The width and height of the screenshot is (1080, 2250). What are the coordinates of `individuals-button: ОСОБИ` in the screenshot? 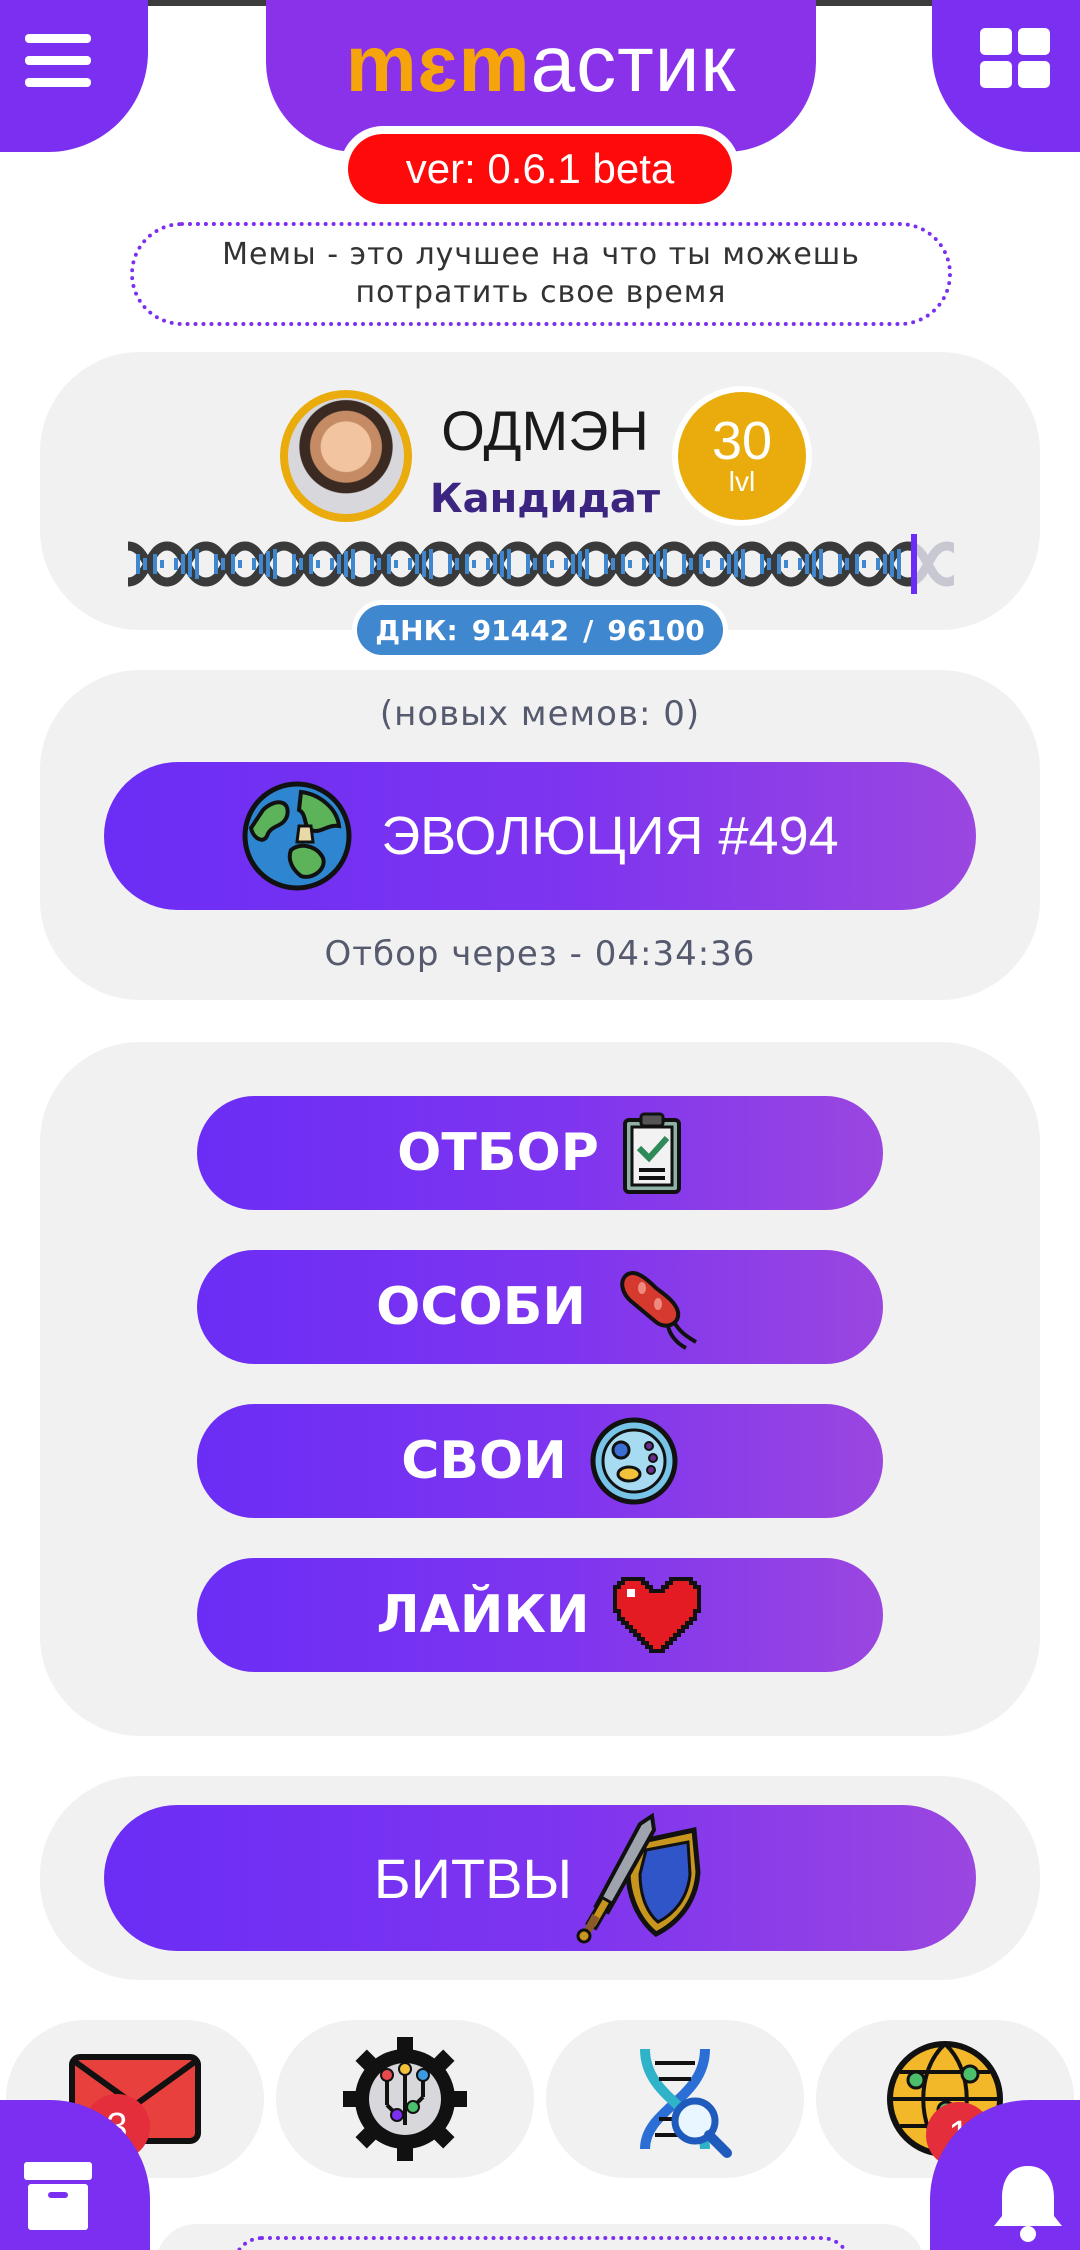 It's located at (540, 1307).